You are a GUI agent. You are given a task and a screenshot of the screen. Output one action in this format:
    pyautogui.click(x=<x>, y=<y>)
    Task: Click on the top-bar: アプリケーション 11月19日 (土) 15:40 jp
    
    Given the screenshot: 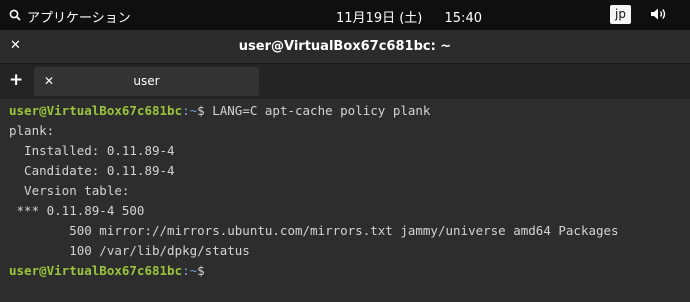 What is the action you would take?
    pyautogui.click(x=345, y=15)
    